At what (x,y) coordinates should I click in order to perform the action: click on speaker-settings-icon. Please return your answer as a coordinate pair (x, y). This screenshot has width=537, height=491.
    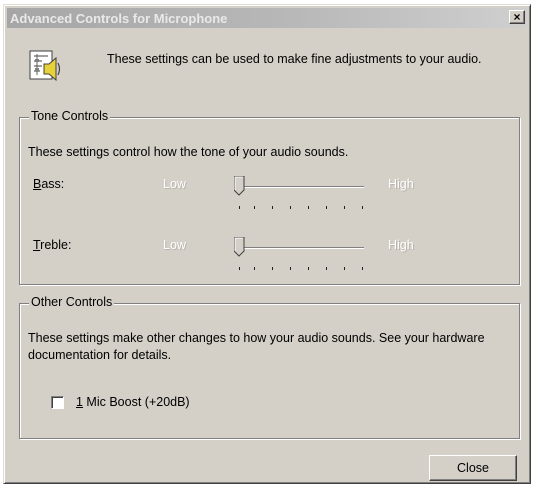
    Looking at the image, I should click on (45, 66).